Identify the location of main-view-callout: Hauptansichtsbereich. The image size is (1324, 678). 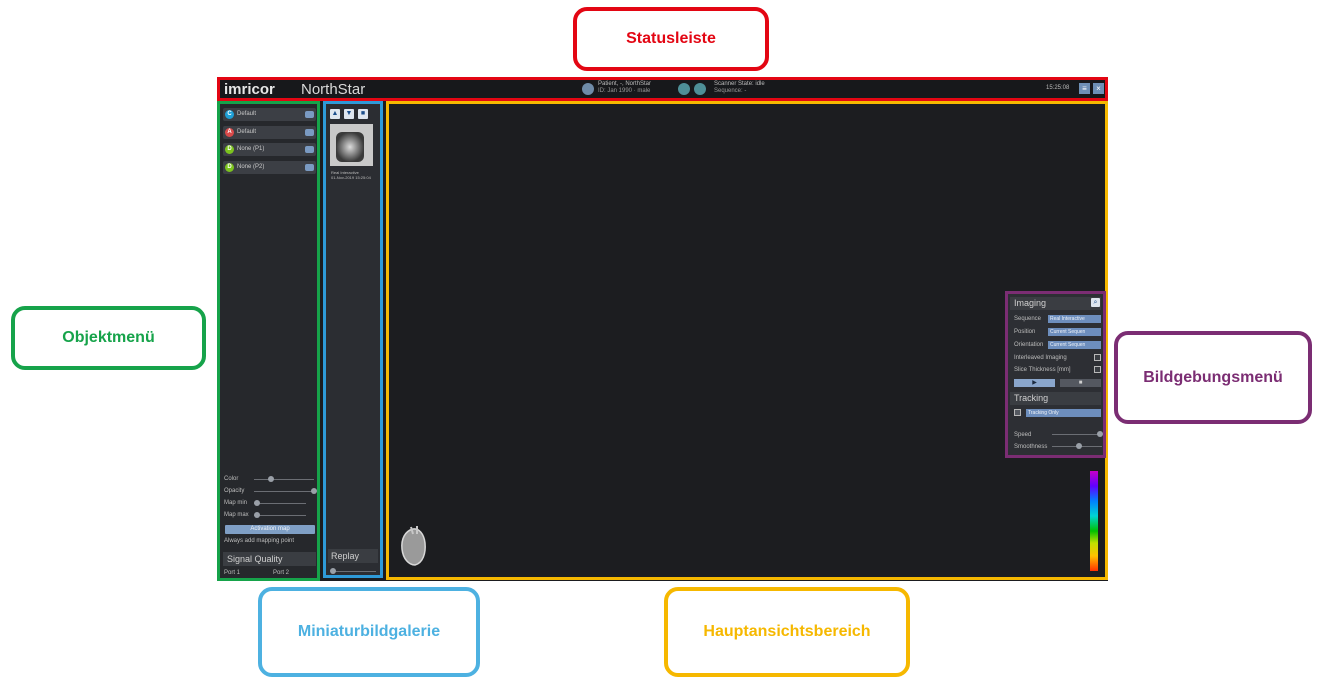
(787, 632).